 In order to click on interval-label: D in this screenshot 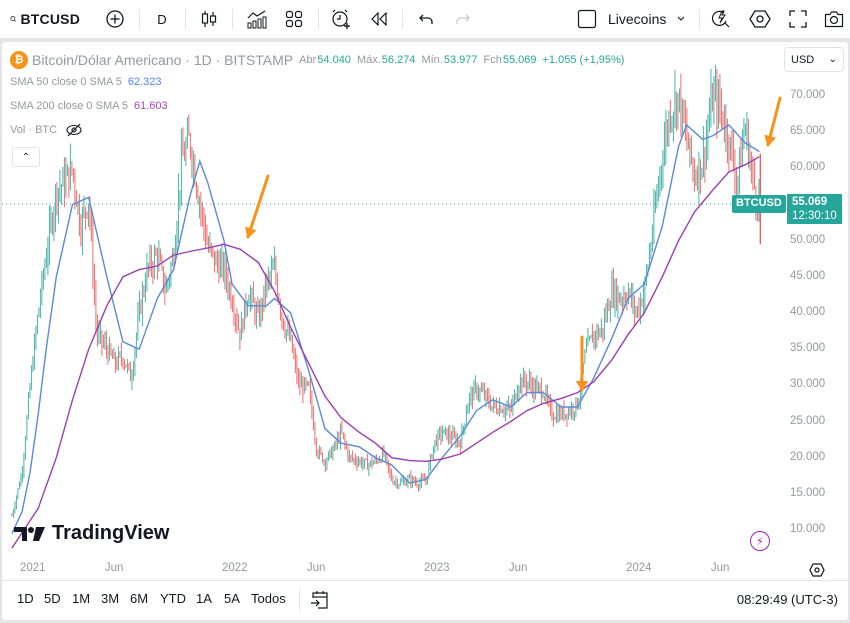, I will do `click(162, 19)`.